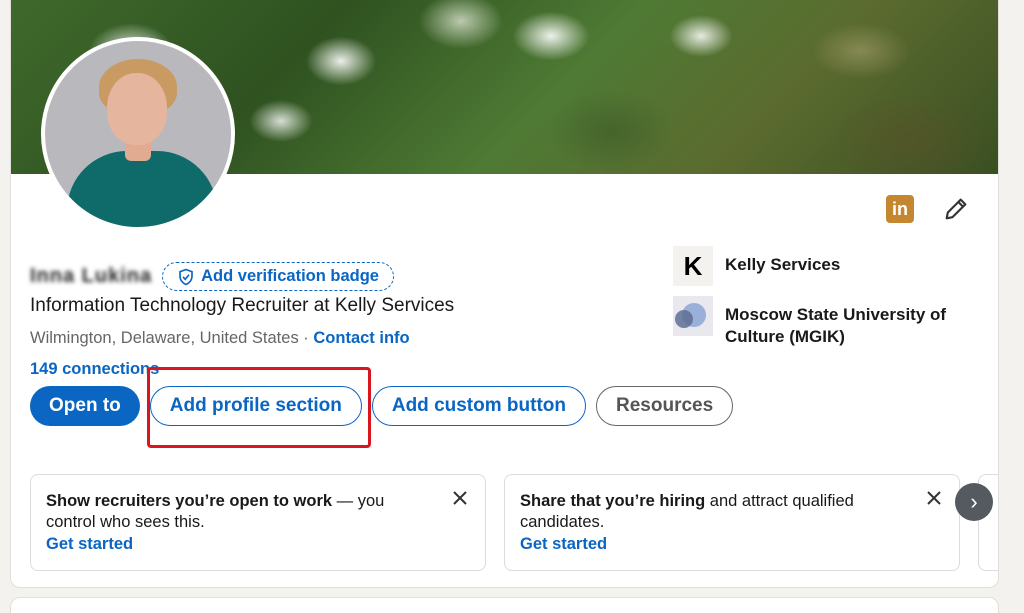  What do you see at coordinates (91, 276) in the screenshot?
I see `profile-name: Inna Lukina` at bounding box center [91, 276].